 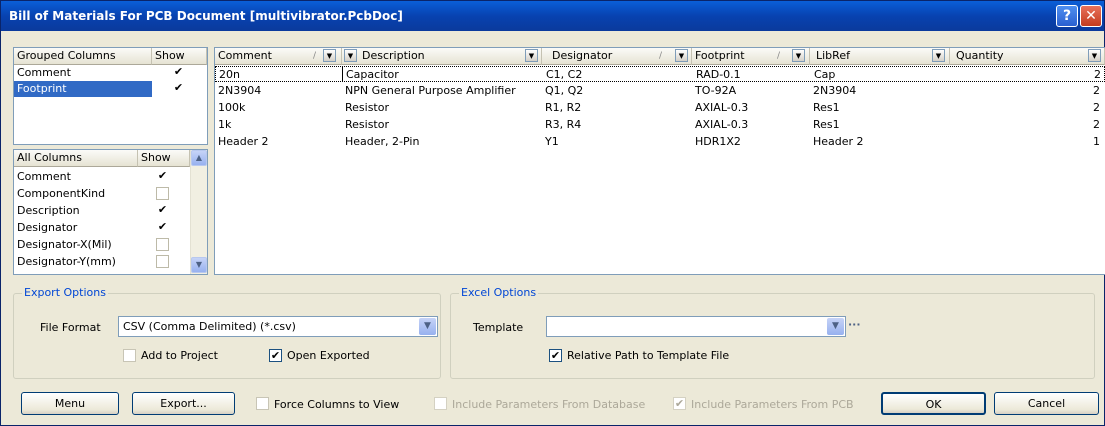 What do you see at coordinates (933, 403) in the screenshot?
I see `ok-button: OK` at bounding box center [933, 403].